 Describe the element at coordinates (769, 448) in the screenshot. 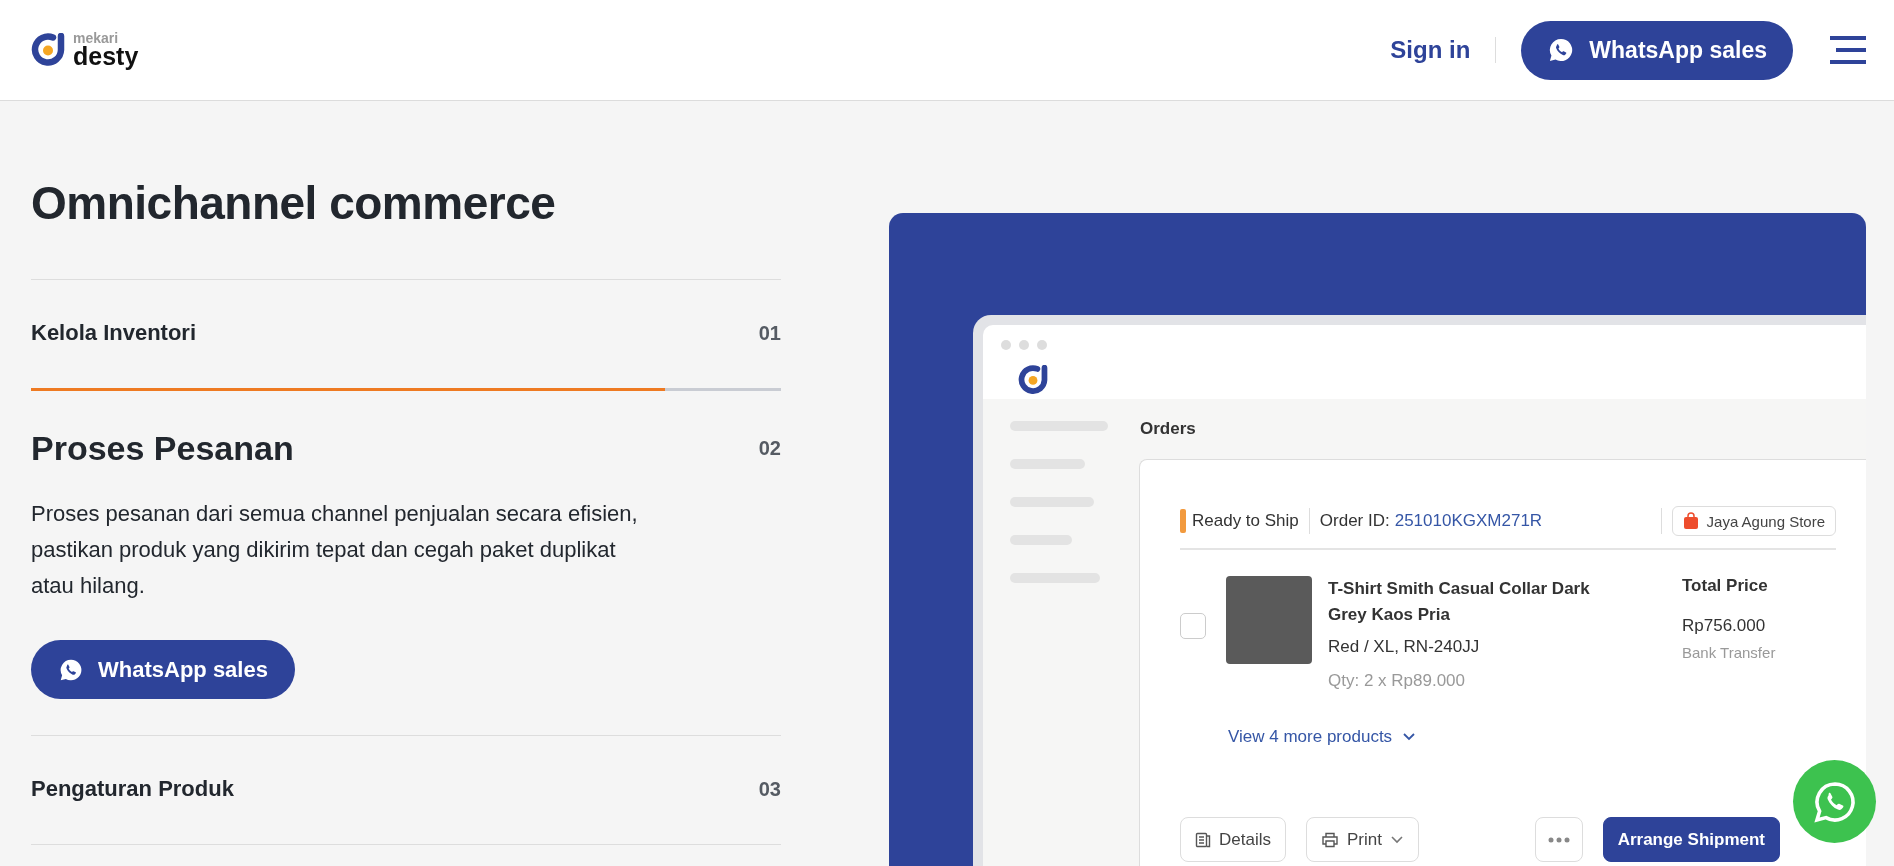

I see `feature-number: 02` at that location.